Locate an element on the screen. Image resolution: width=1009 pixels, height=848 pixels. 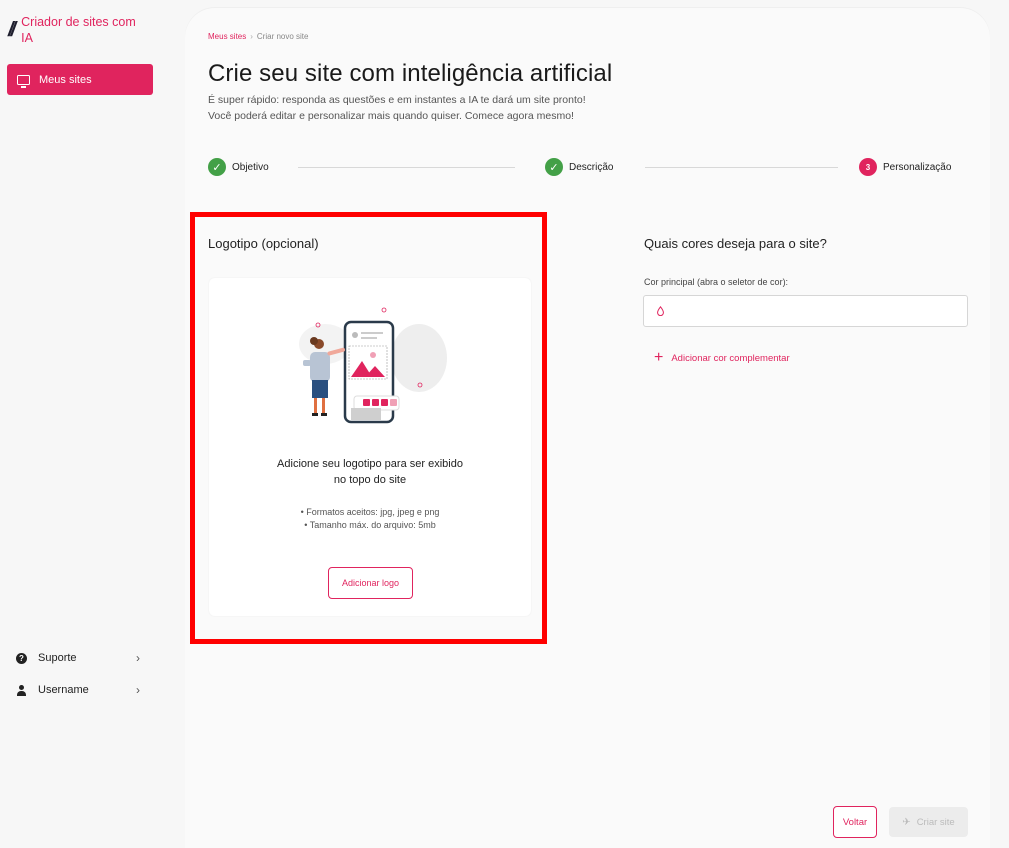
step-objetivo: ✓ Objetivo is located at coordinates (238, 167).